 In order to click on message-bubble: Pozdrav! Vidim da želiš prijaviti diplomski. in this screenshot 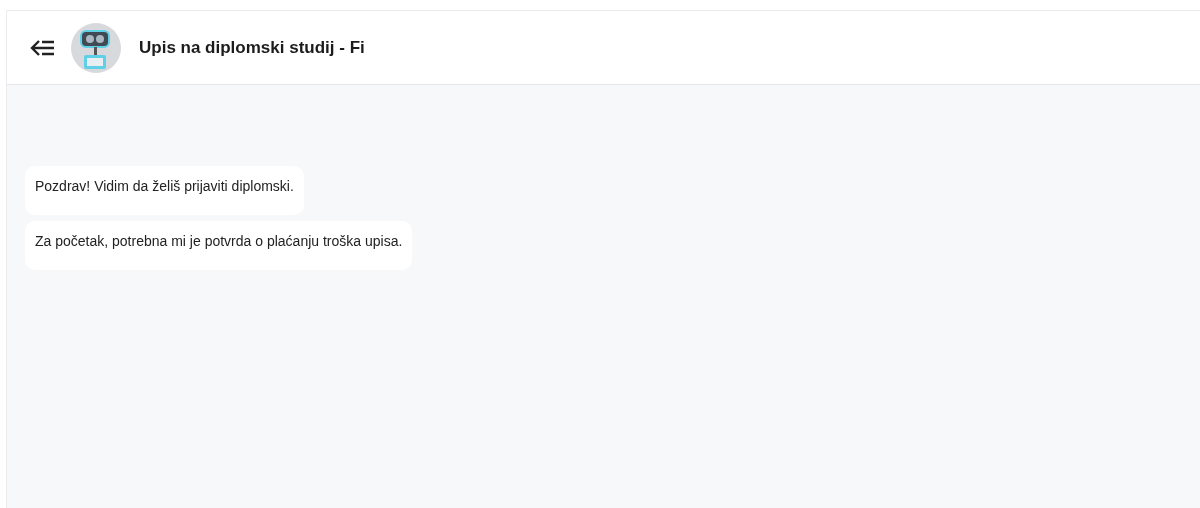, I will do `click(164, 190)`.